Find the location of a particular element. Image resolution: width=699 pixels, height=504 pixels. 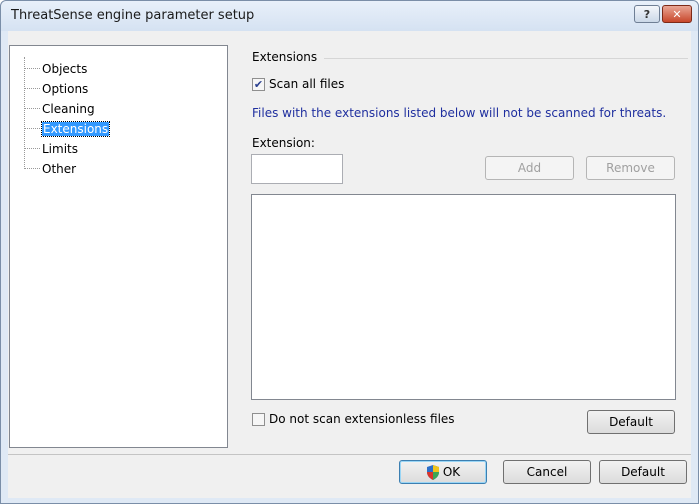

cancel-button-label: Cancel is located at coordinates (547, 472).